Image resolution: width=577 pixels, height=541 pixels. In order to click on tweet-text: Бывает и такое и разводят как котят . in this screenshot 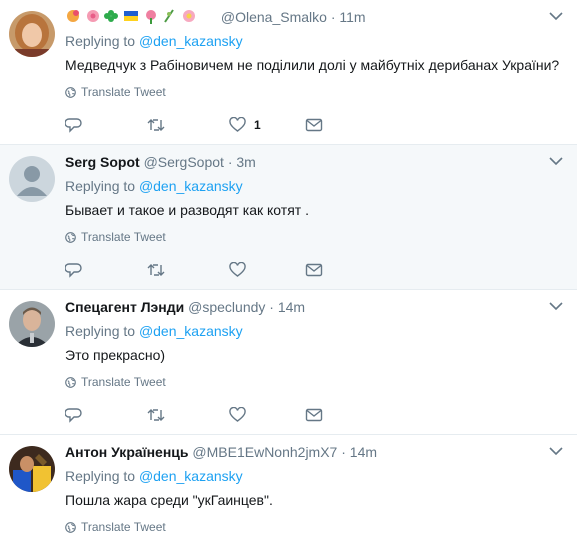, I will do `click(187, 210)`.